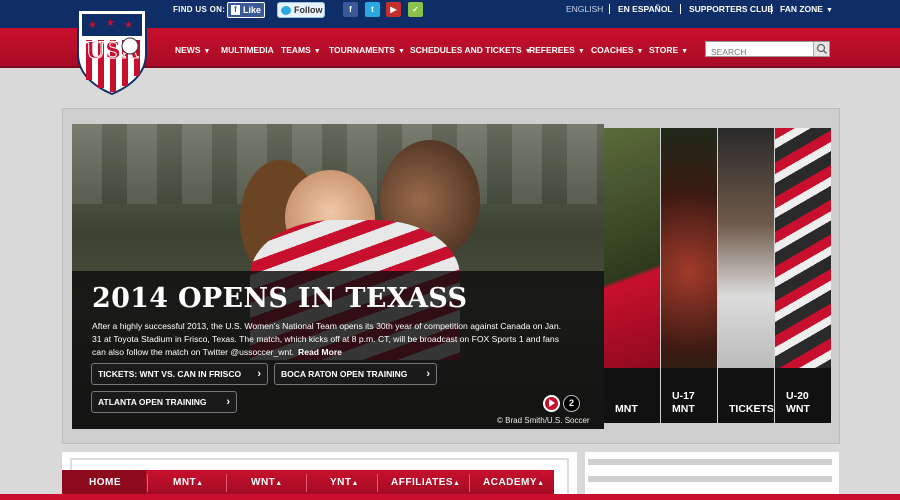  I want to click on tab-academy-label: ACADEMY, so click(510, 482).